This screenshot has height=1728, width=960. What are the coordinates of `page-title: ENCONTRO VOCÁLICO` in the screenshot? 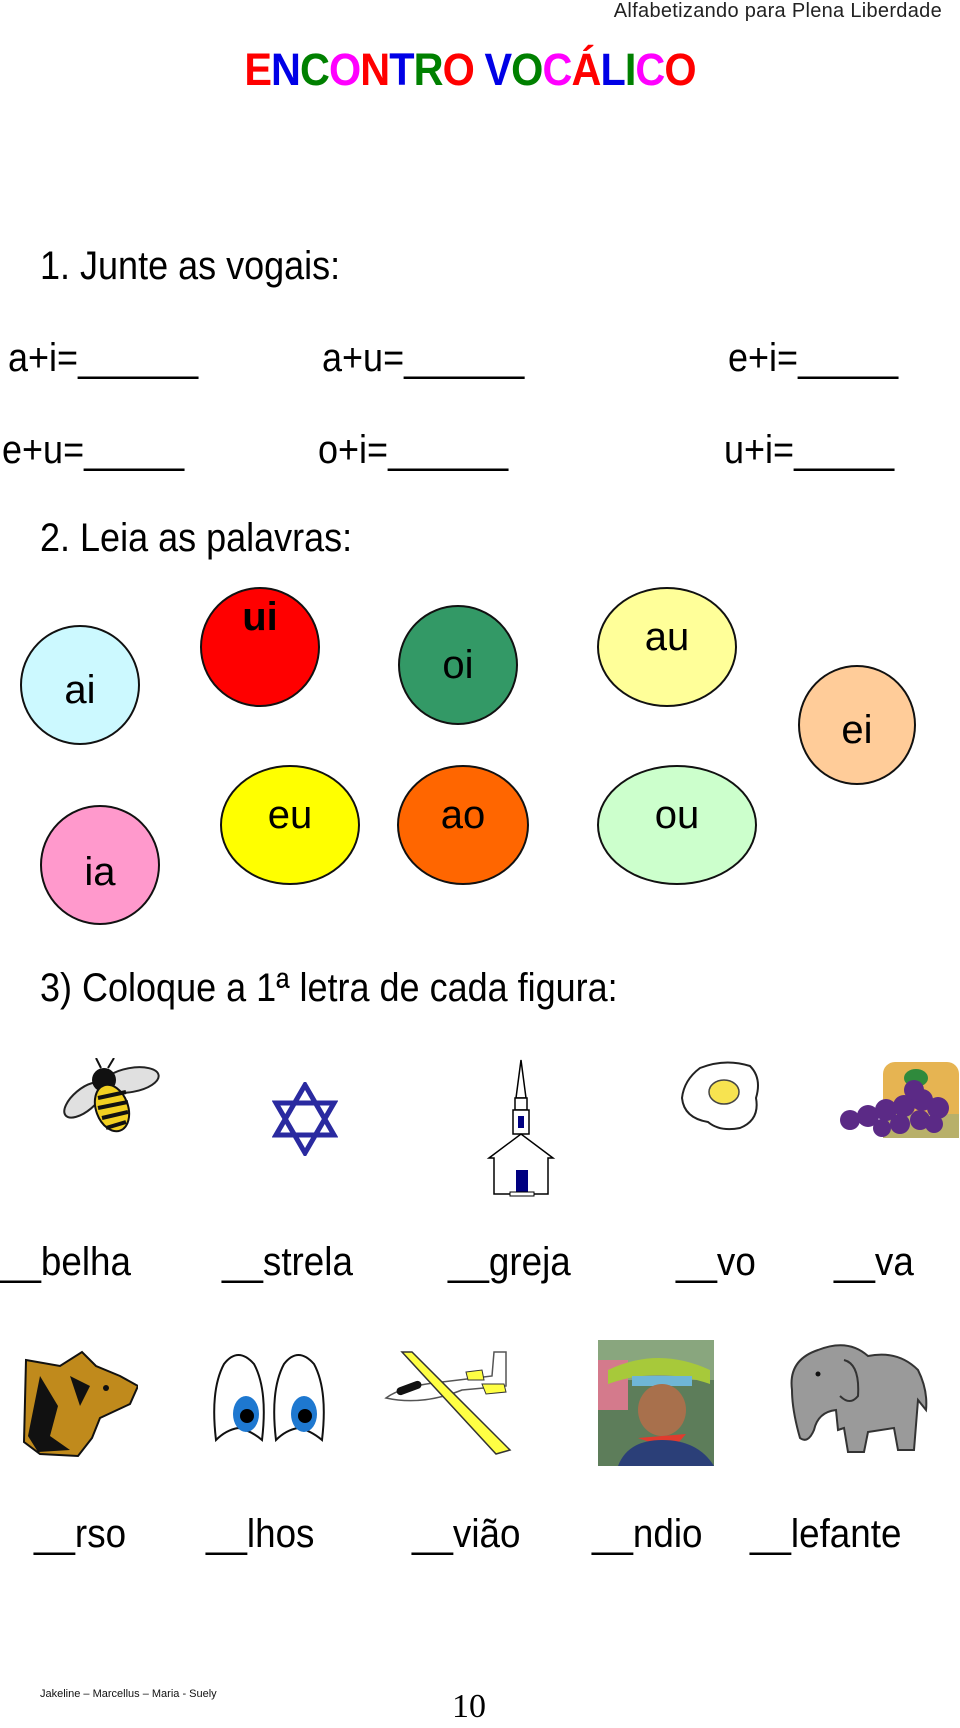 It's located at (470, 70).